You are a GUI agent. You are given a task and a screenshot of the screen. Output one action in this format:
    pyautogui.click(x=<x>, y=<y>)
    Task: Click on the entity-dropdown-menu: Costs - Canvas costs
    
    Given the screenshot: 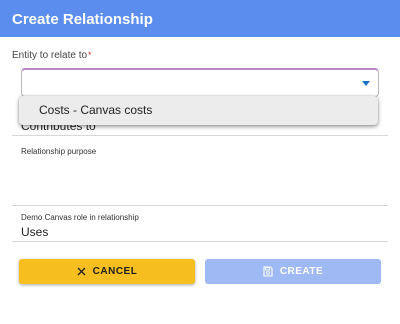 What is the action you would take?
    pyautogui.click(x=198, y=110)
    